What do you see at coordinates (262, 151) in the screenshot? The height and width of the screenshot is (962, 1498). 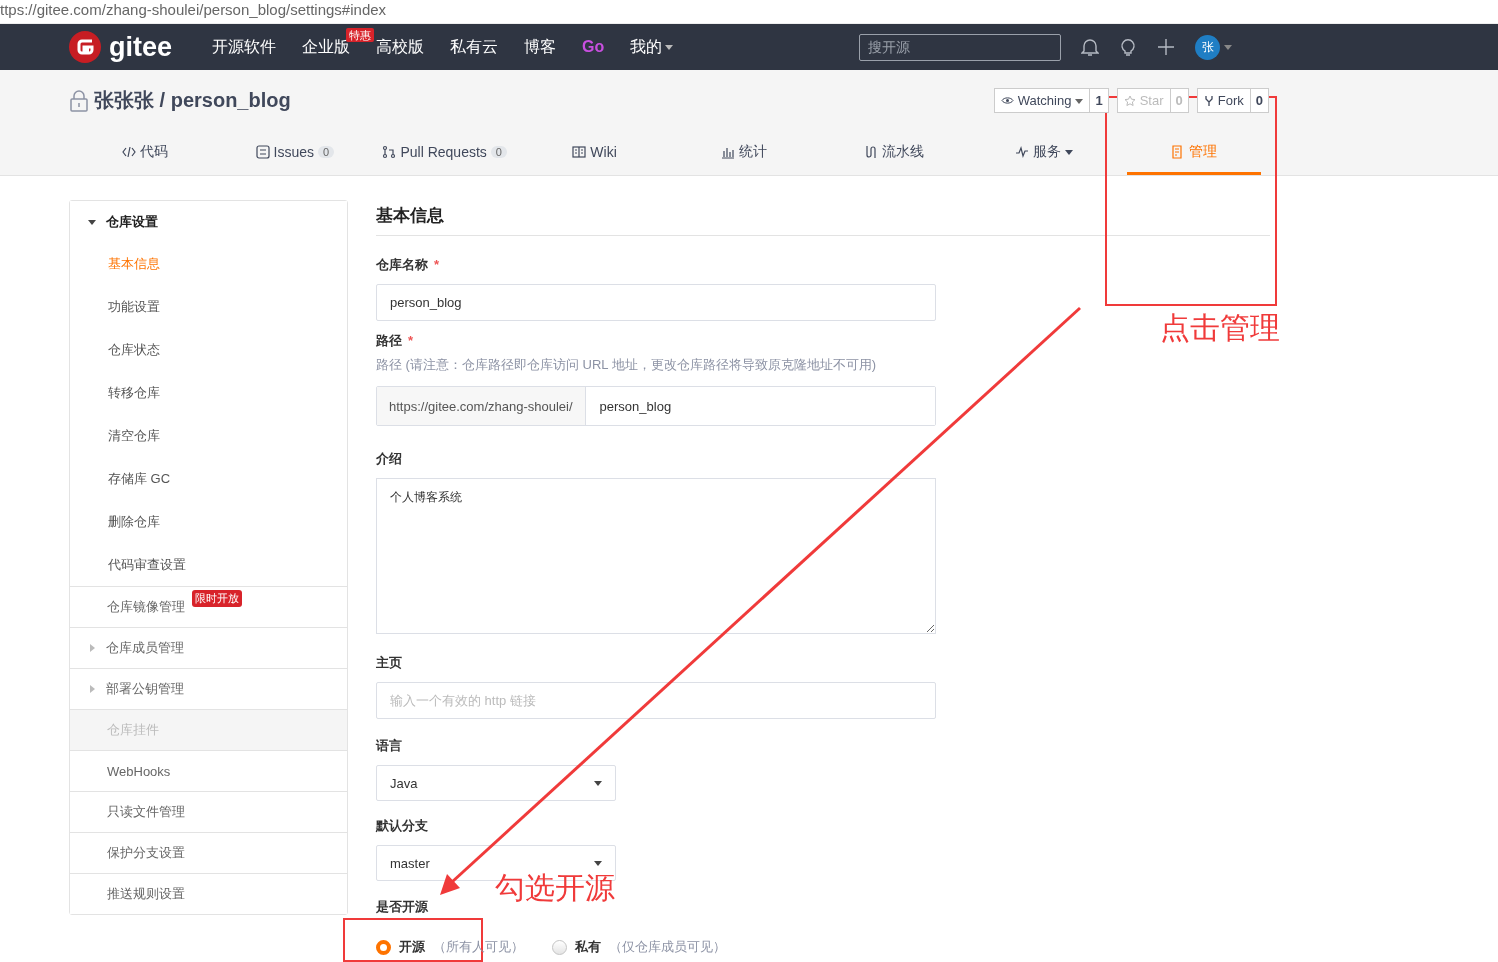 I see `list-icon` at bounding box center [262, 151].